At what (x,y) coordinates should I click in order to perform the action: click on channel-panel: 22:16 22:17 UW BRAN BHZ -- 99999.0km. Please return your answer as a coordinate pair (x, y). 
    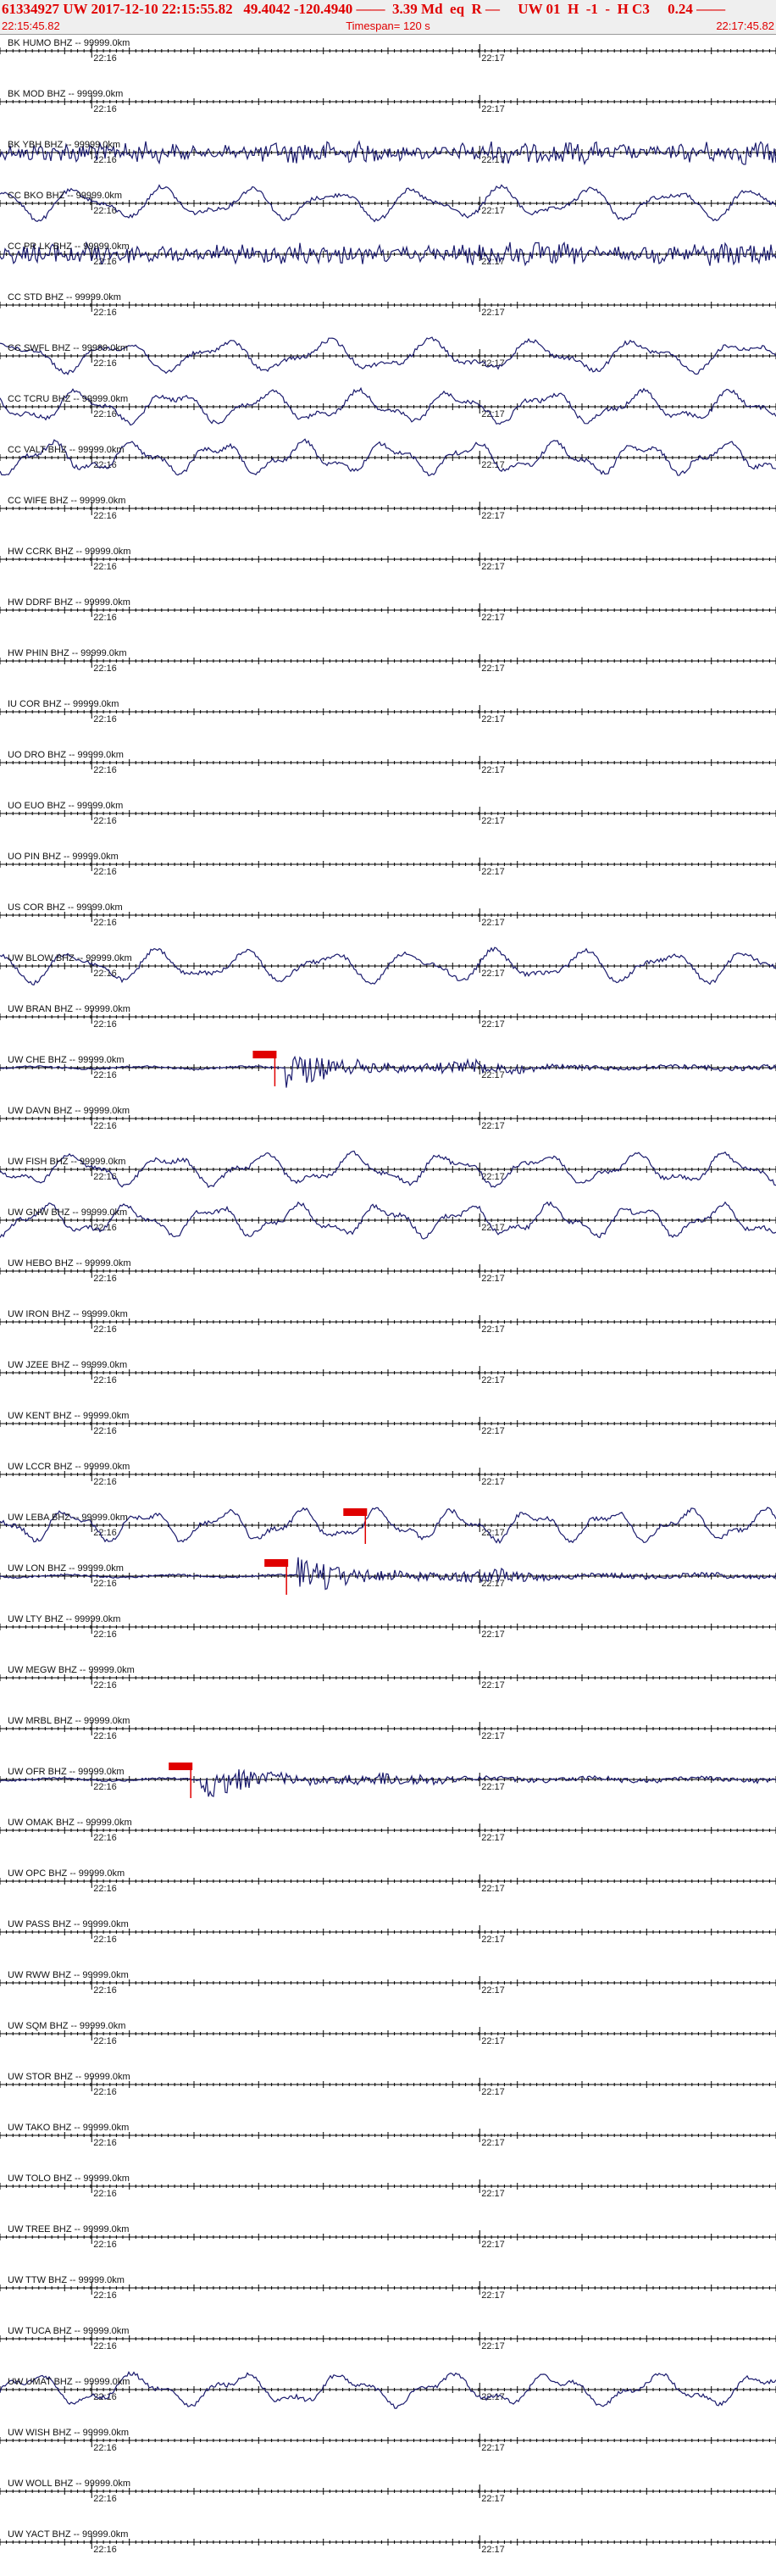
    Looking at the image, I should click on (388, 1017).